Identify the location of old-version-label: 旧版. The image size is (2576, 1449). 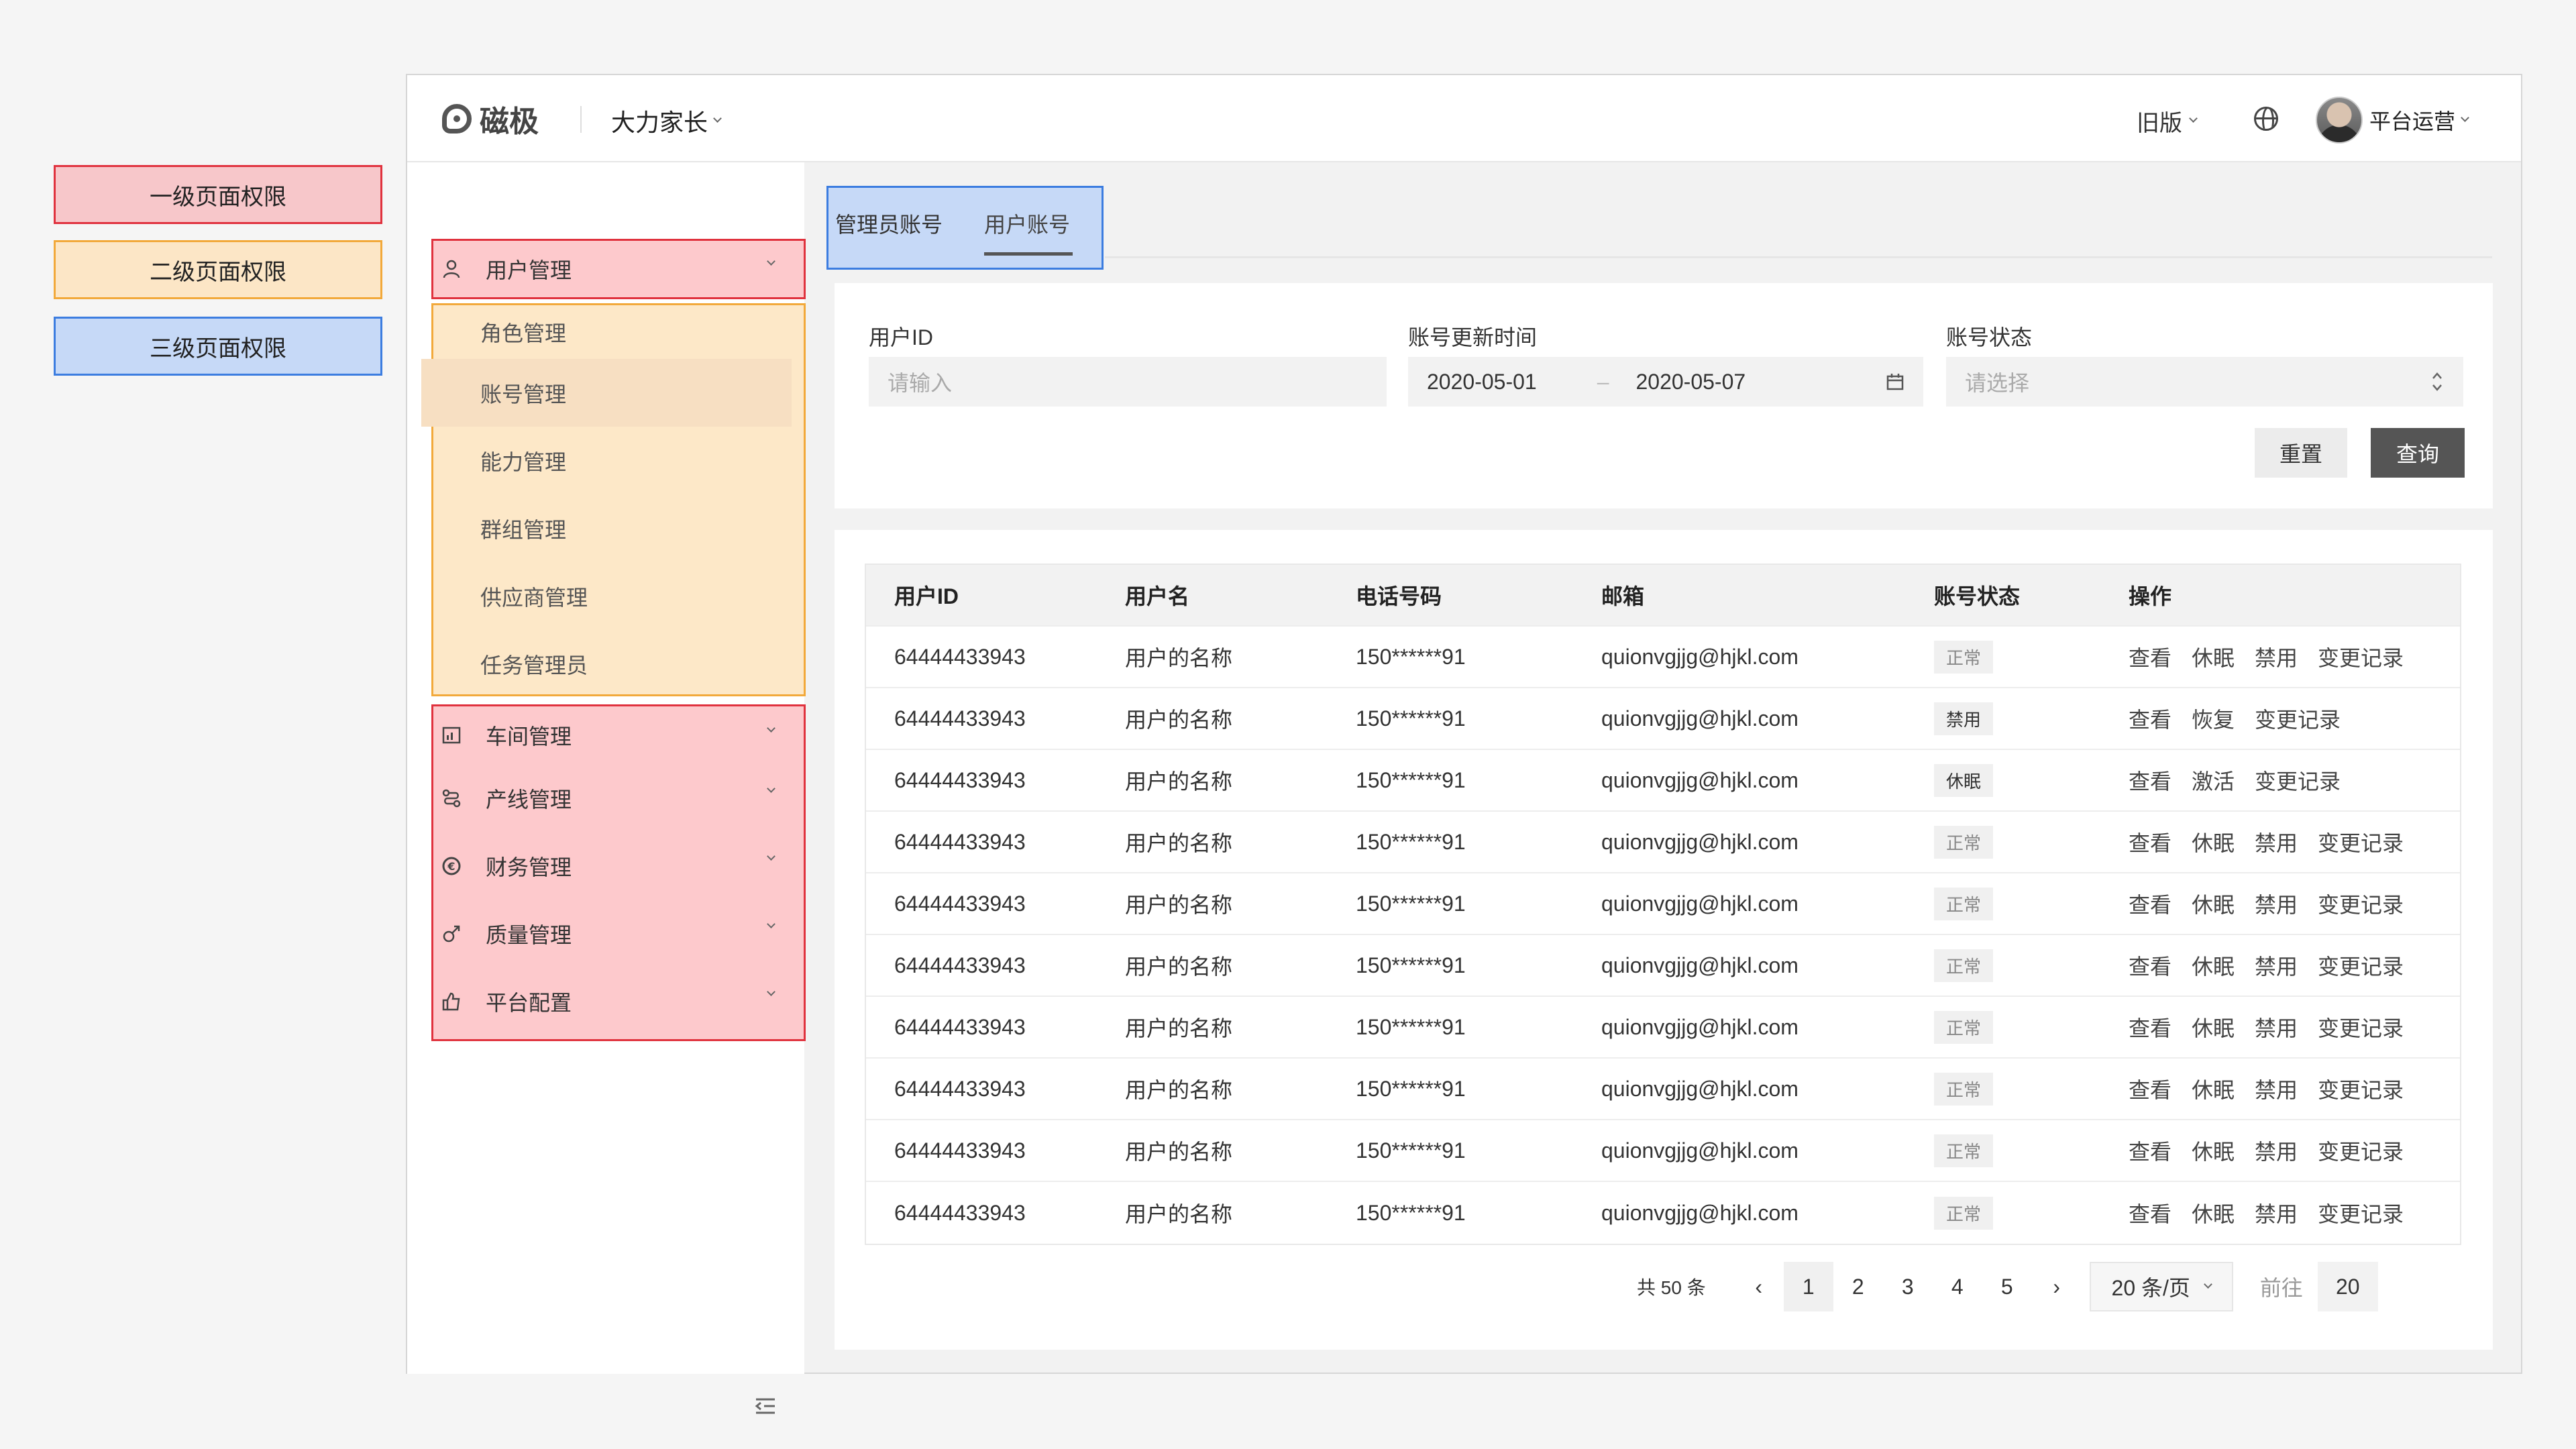
(2159, 123).